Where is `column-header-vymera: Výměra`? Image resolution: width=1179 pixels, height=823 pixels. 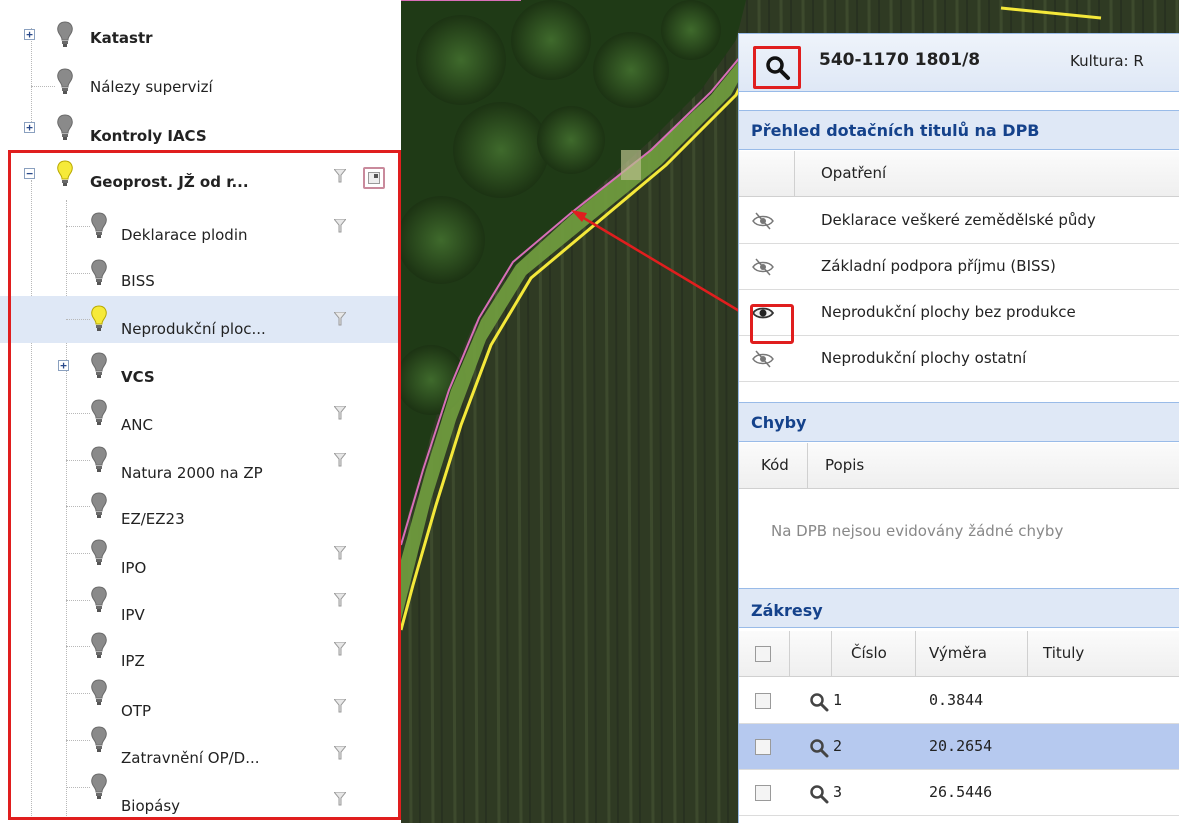 column-header-vymera: Výměra is located at coordinates (958, 653).